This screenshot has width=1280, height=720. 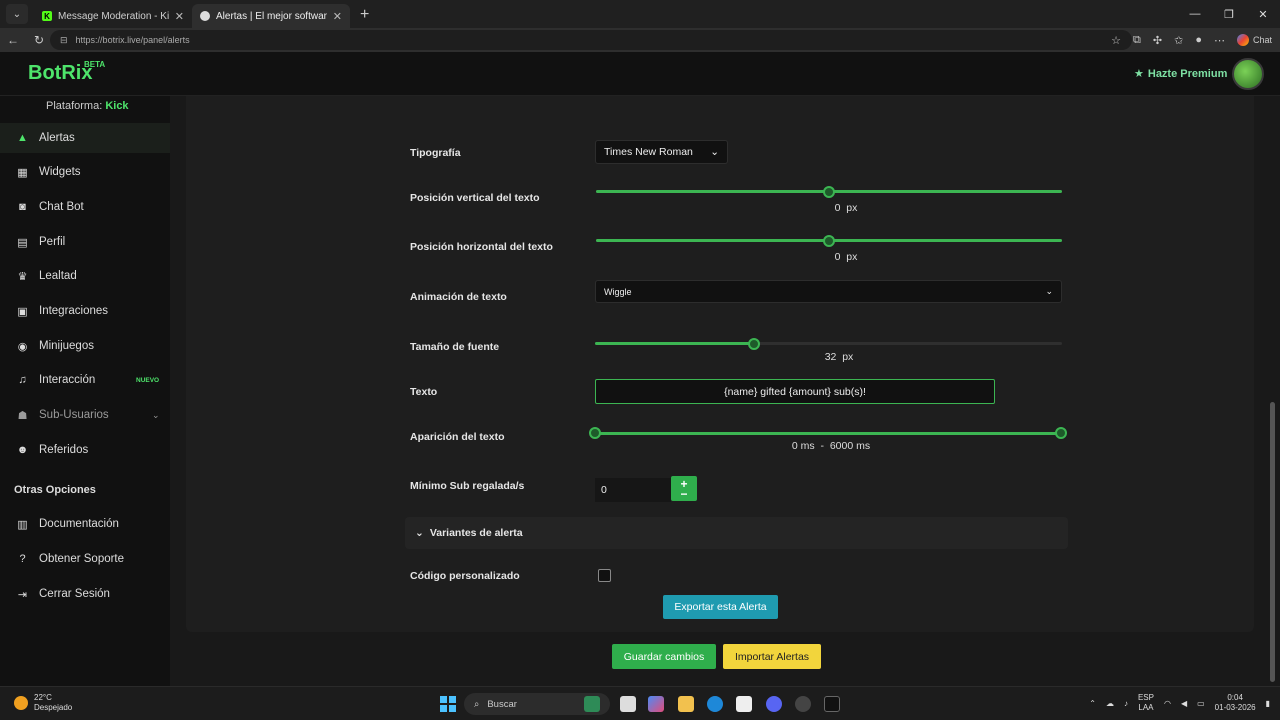 I want to click on animation-select: Wiggle ⌄, so click(x=828, y=291).